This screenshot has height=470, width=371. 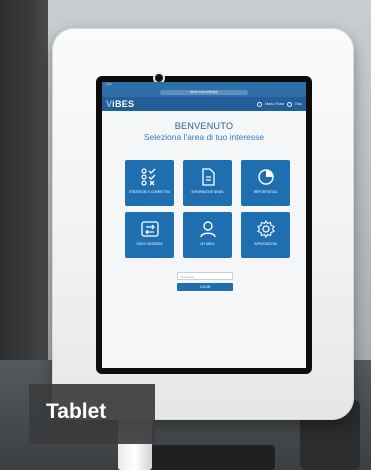 What do you see at coordinates (265, 192) in the screenshot?
I see `tile-label: REPORTISTICA` at bounding box center [265, 192].